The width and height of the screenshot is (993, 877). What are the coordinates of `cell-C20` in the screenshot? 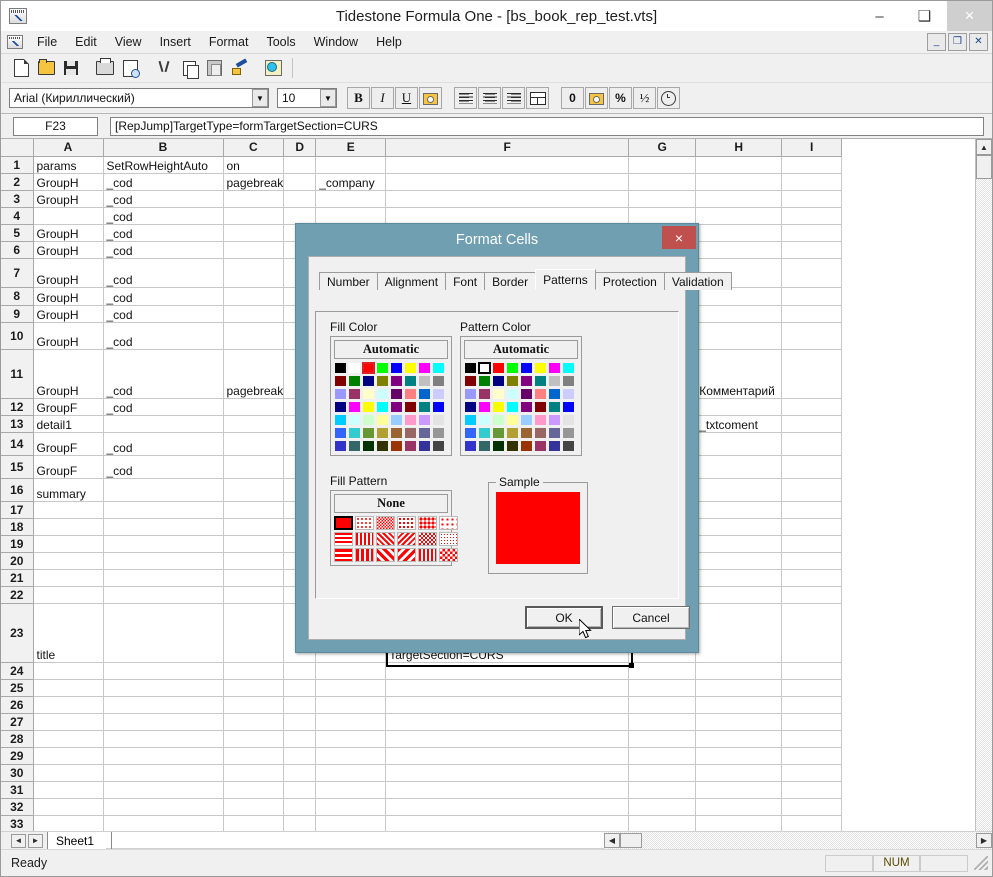 It's located at (254, 561).